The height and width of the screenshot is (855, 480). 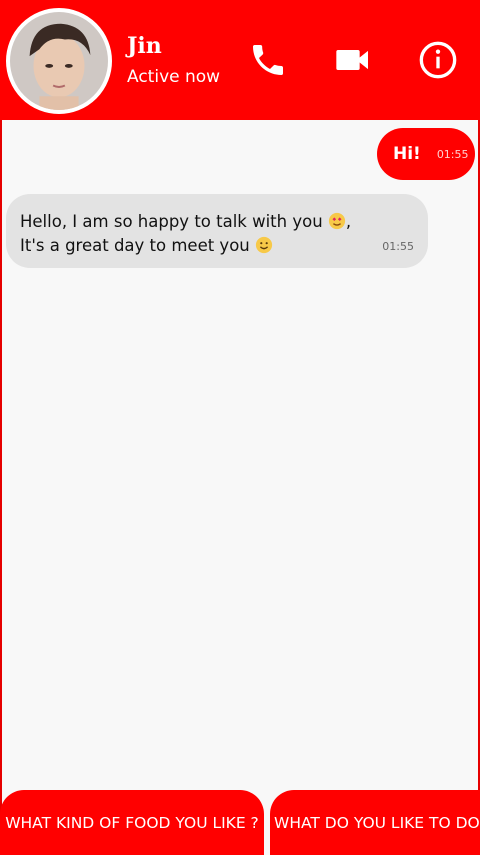 I want to click on video-camera-icon, so click(x=353, y=60).